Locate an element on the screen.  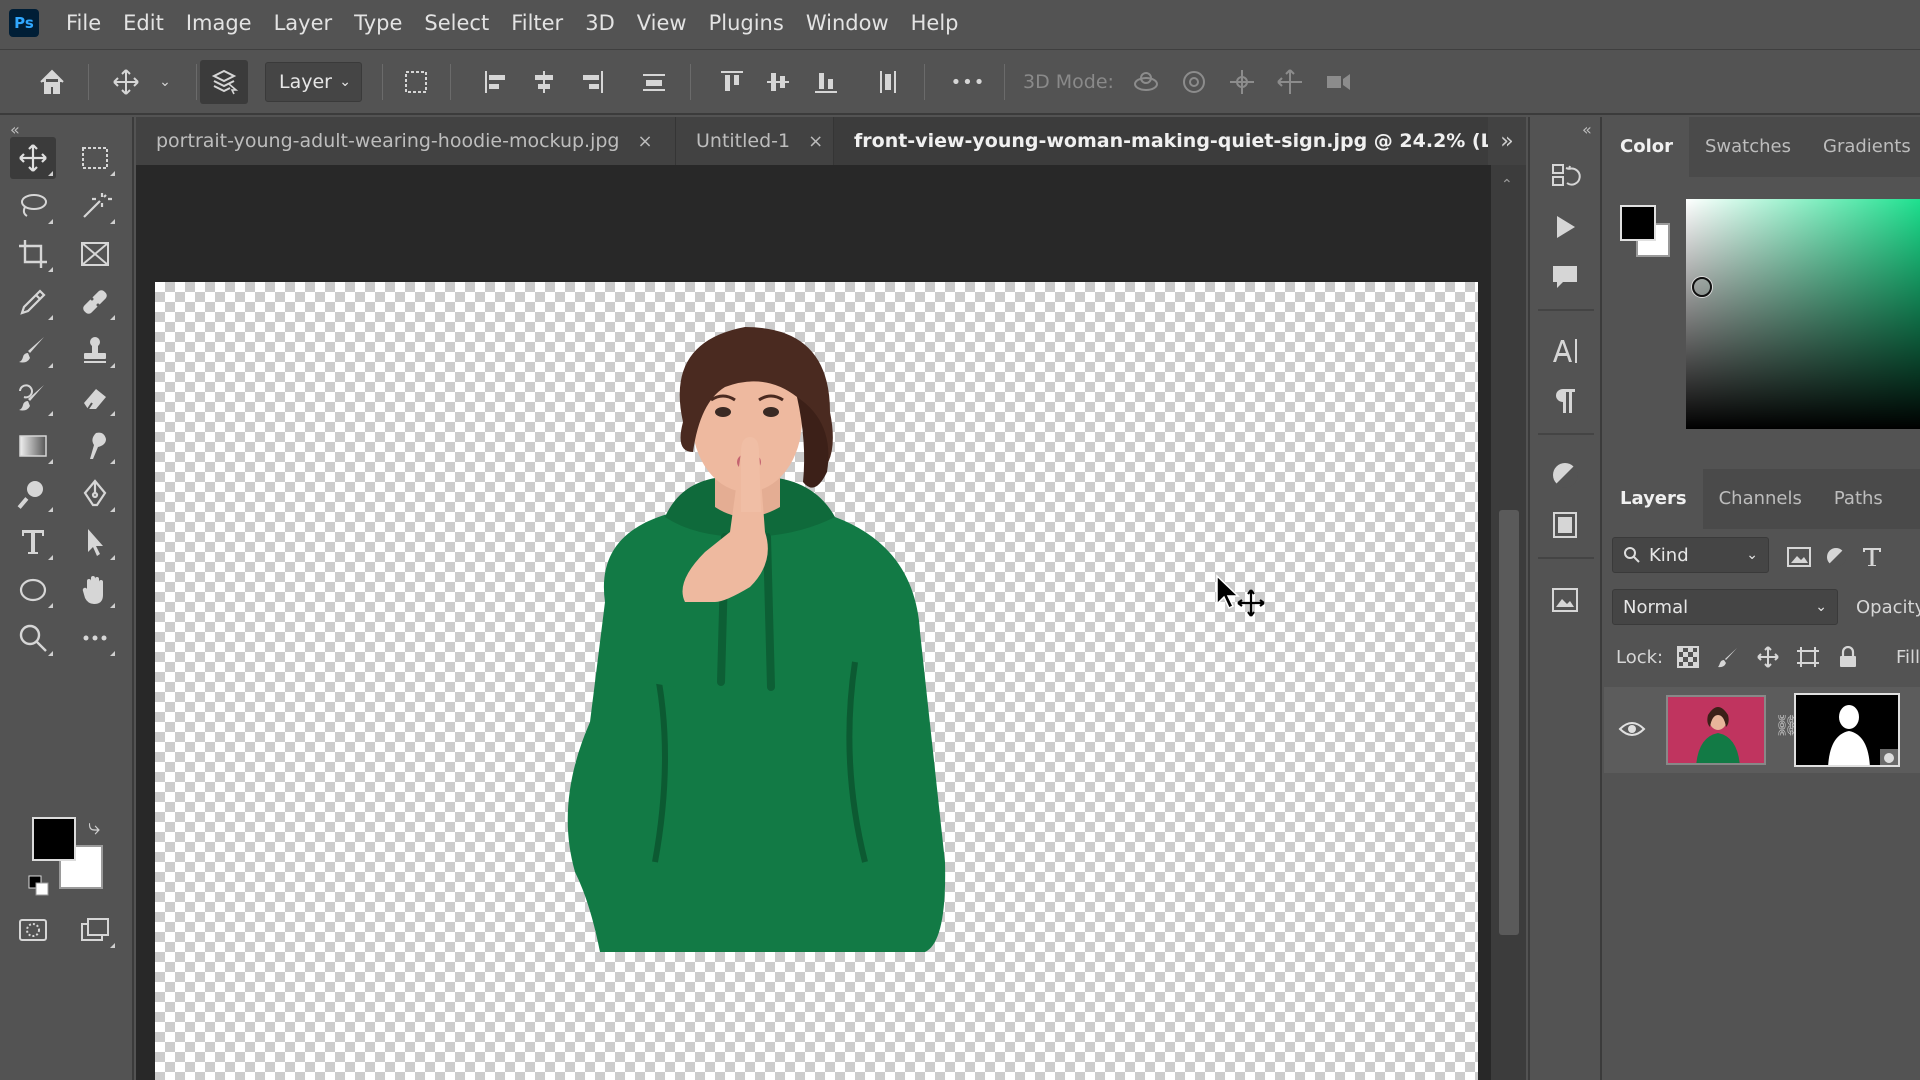
align-bottom-icon is located at coordinates (826, 82).